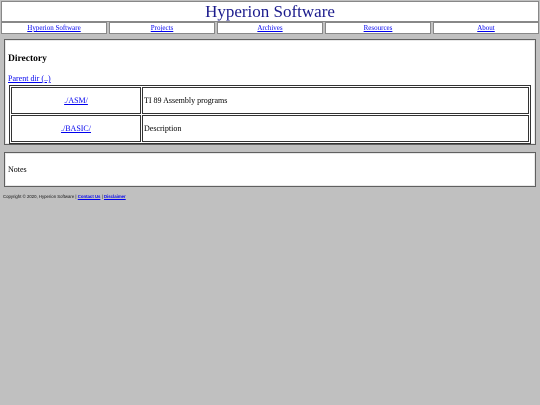  What do you see at coordinates (17, 169) in the screenshot?
I see `notes-text: Notes` at bounding box center [17, 169].